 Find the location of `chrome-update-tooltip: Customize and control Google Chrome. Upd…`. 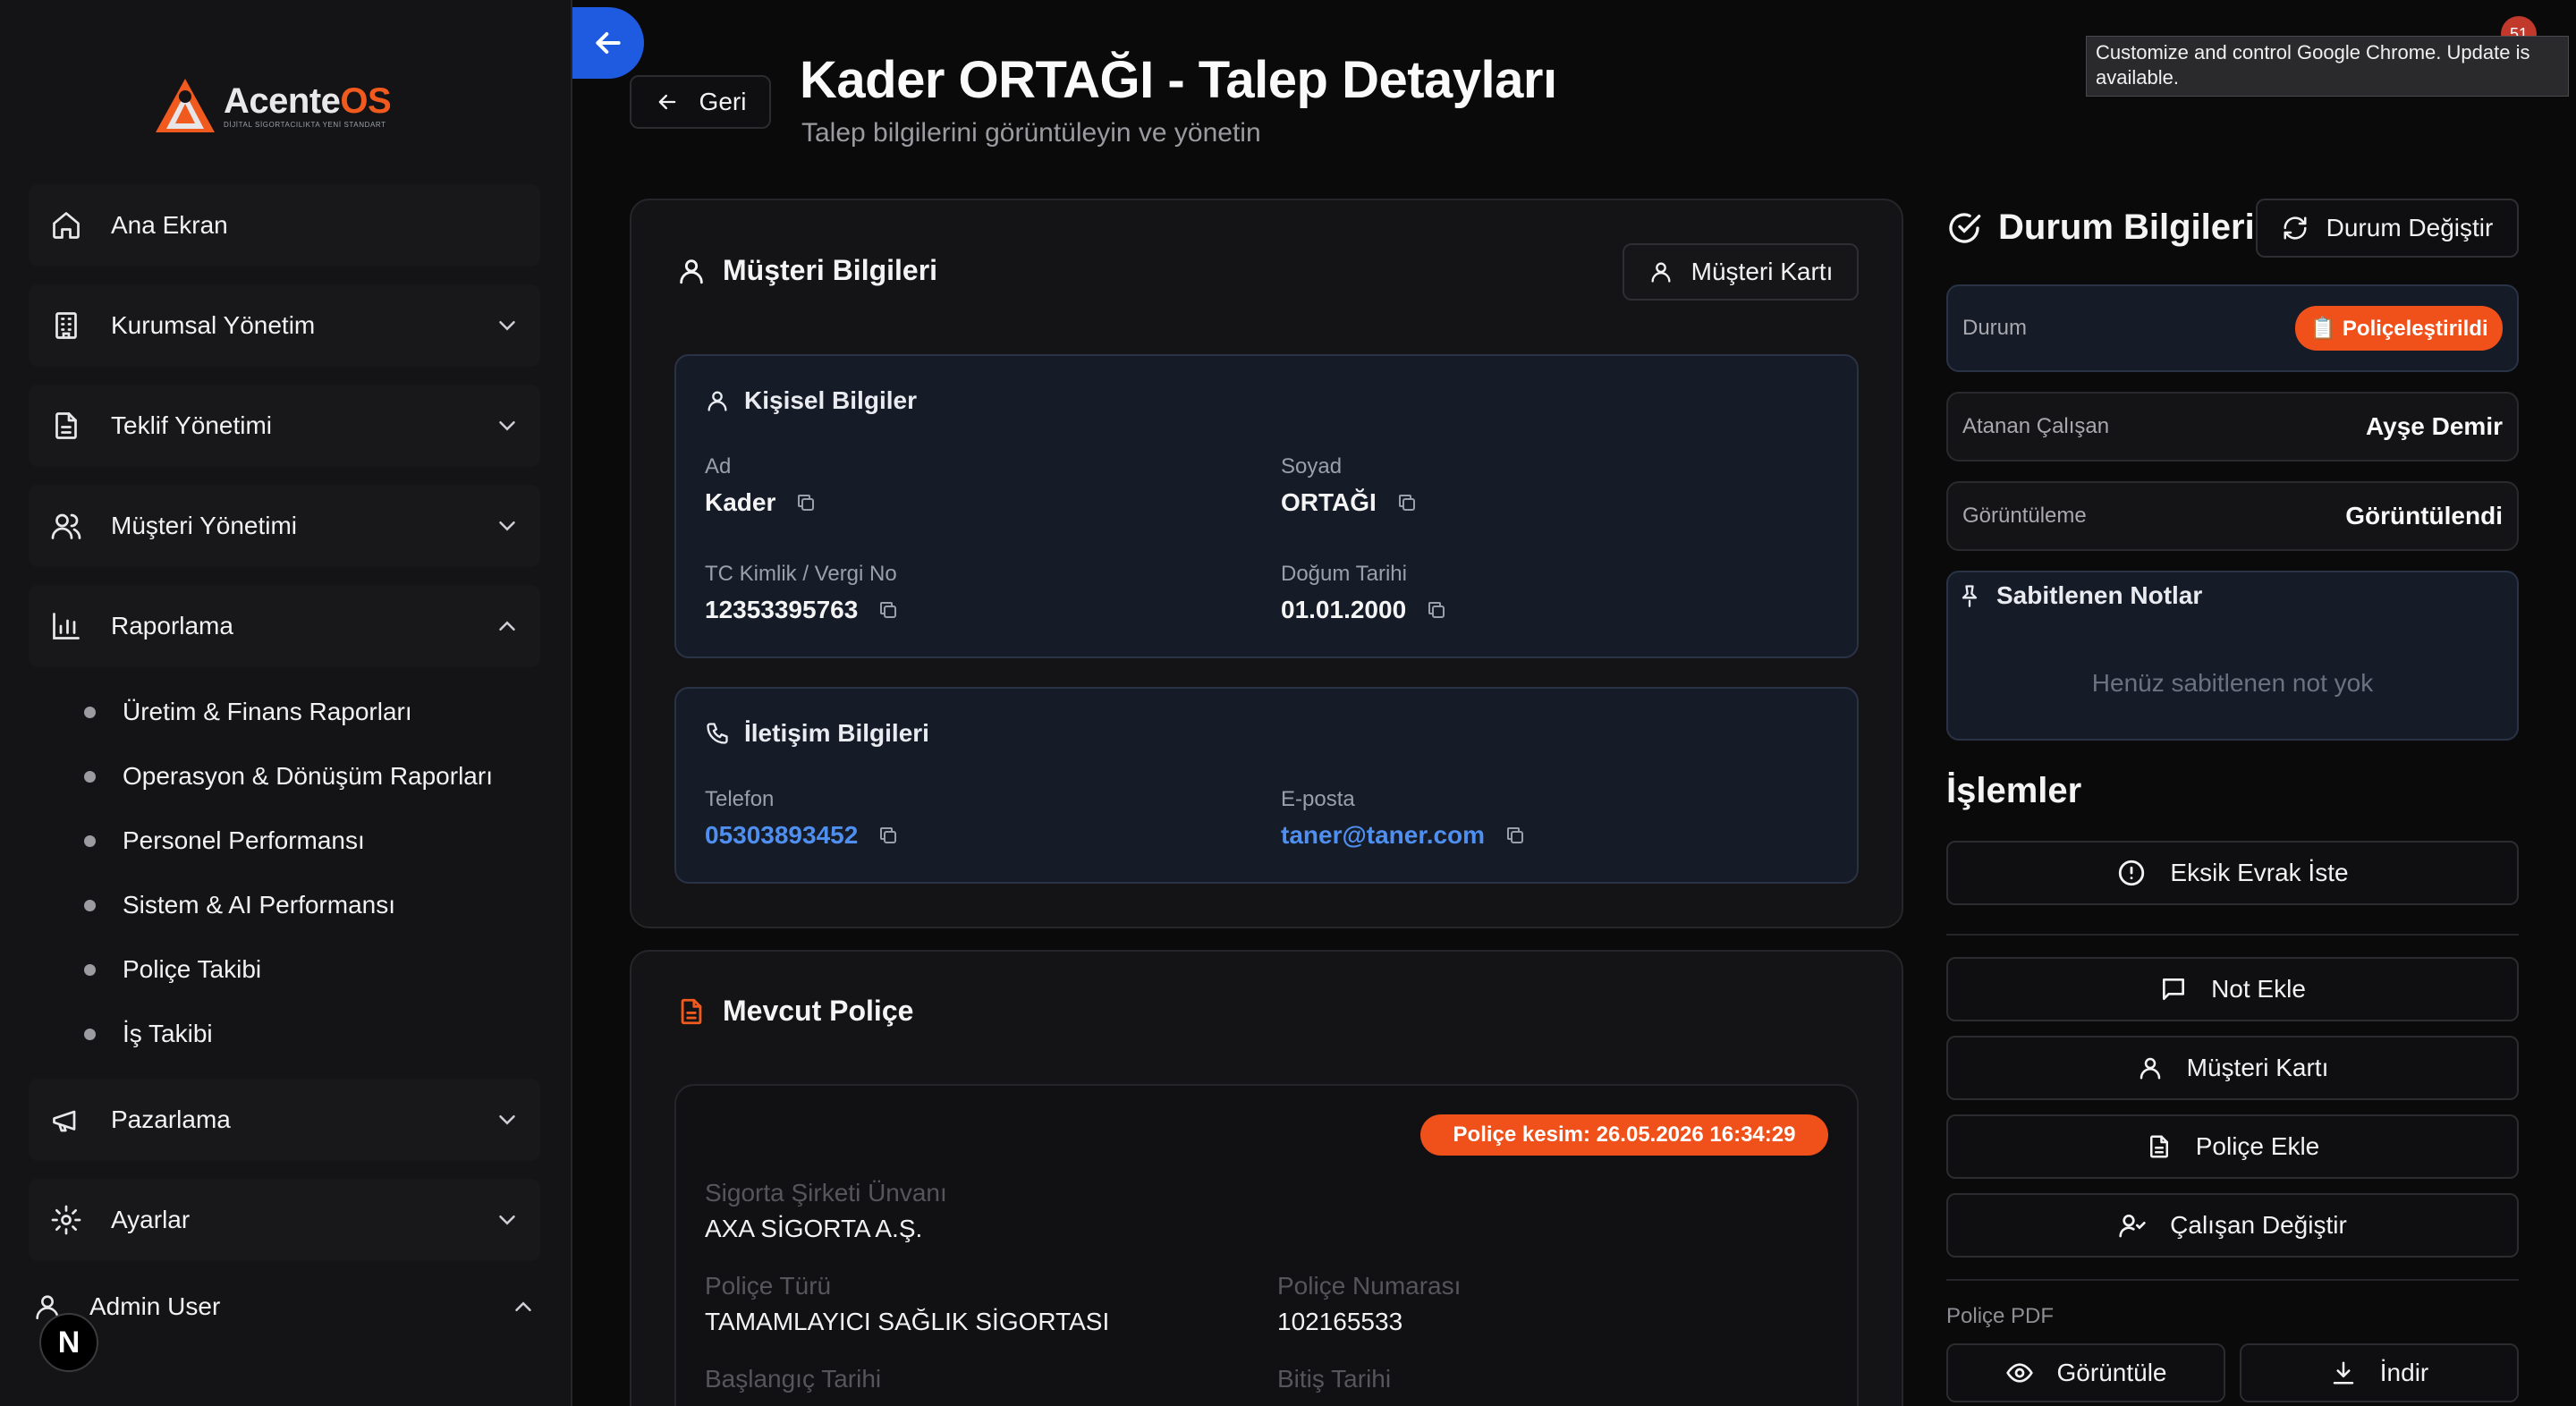

chrome-update-tooltip: Customize and control Google Chrome. Upd… is located at coordinates (2327, 66).